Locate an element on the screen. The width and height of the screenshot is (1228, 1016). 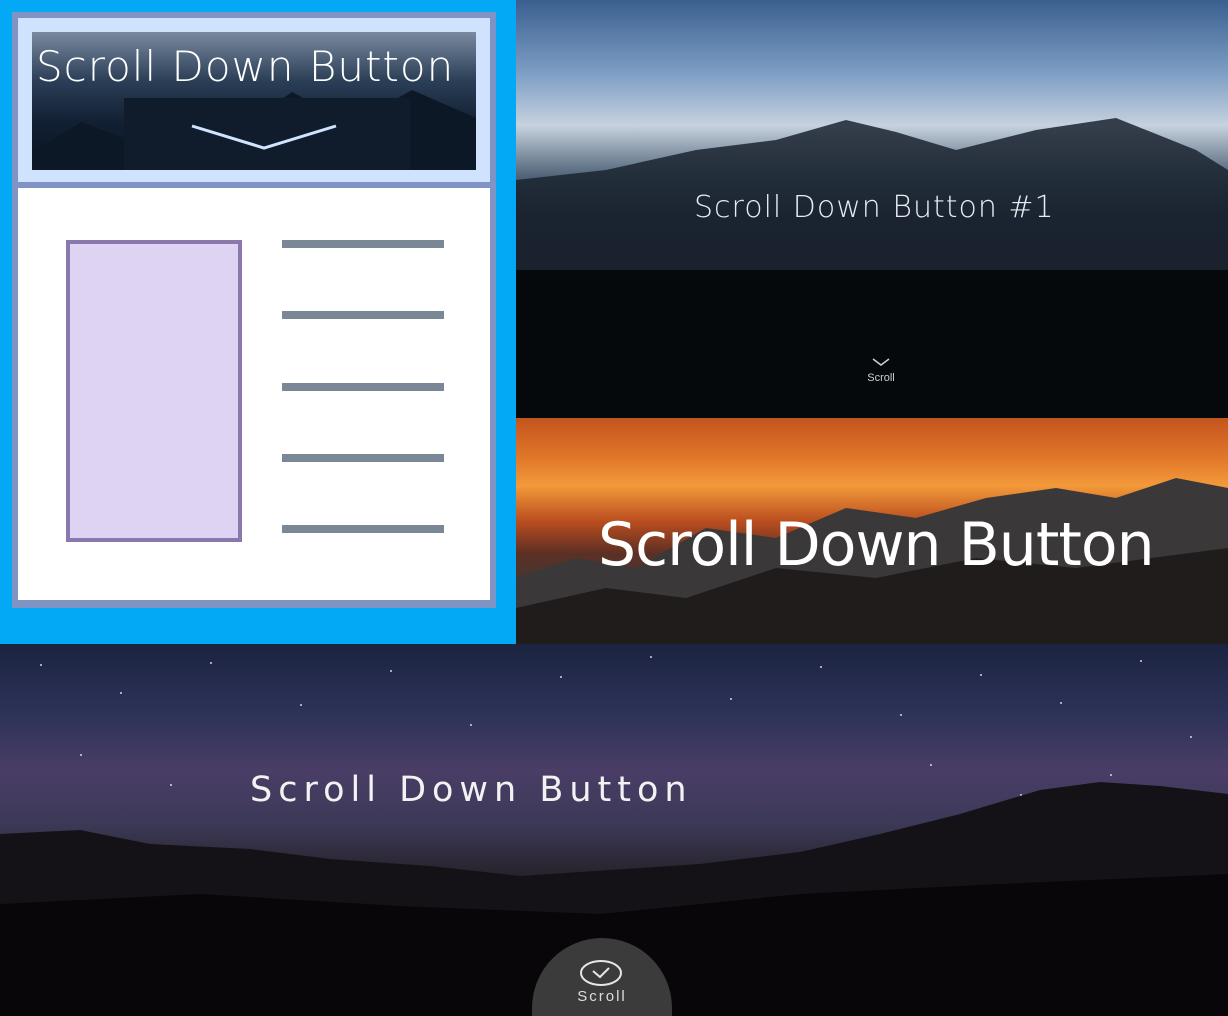
illustration-hero: Scroll Down Button is located at coordinates (254, 100).